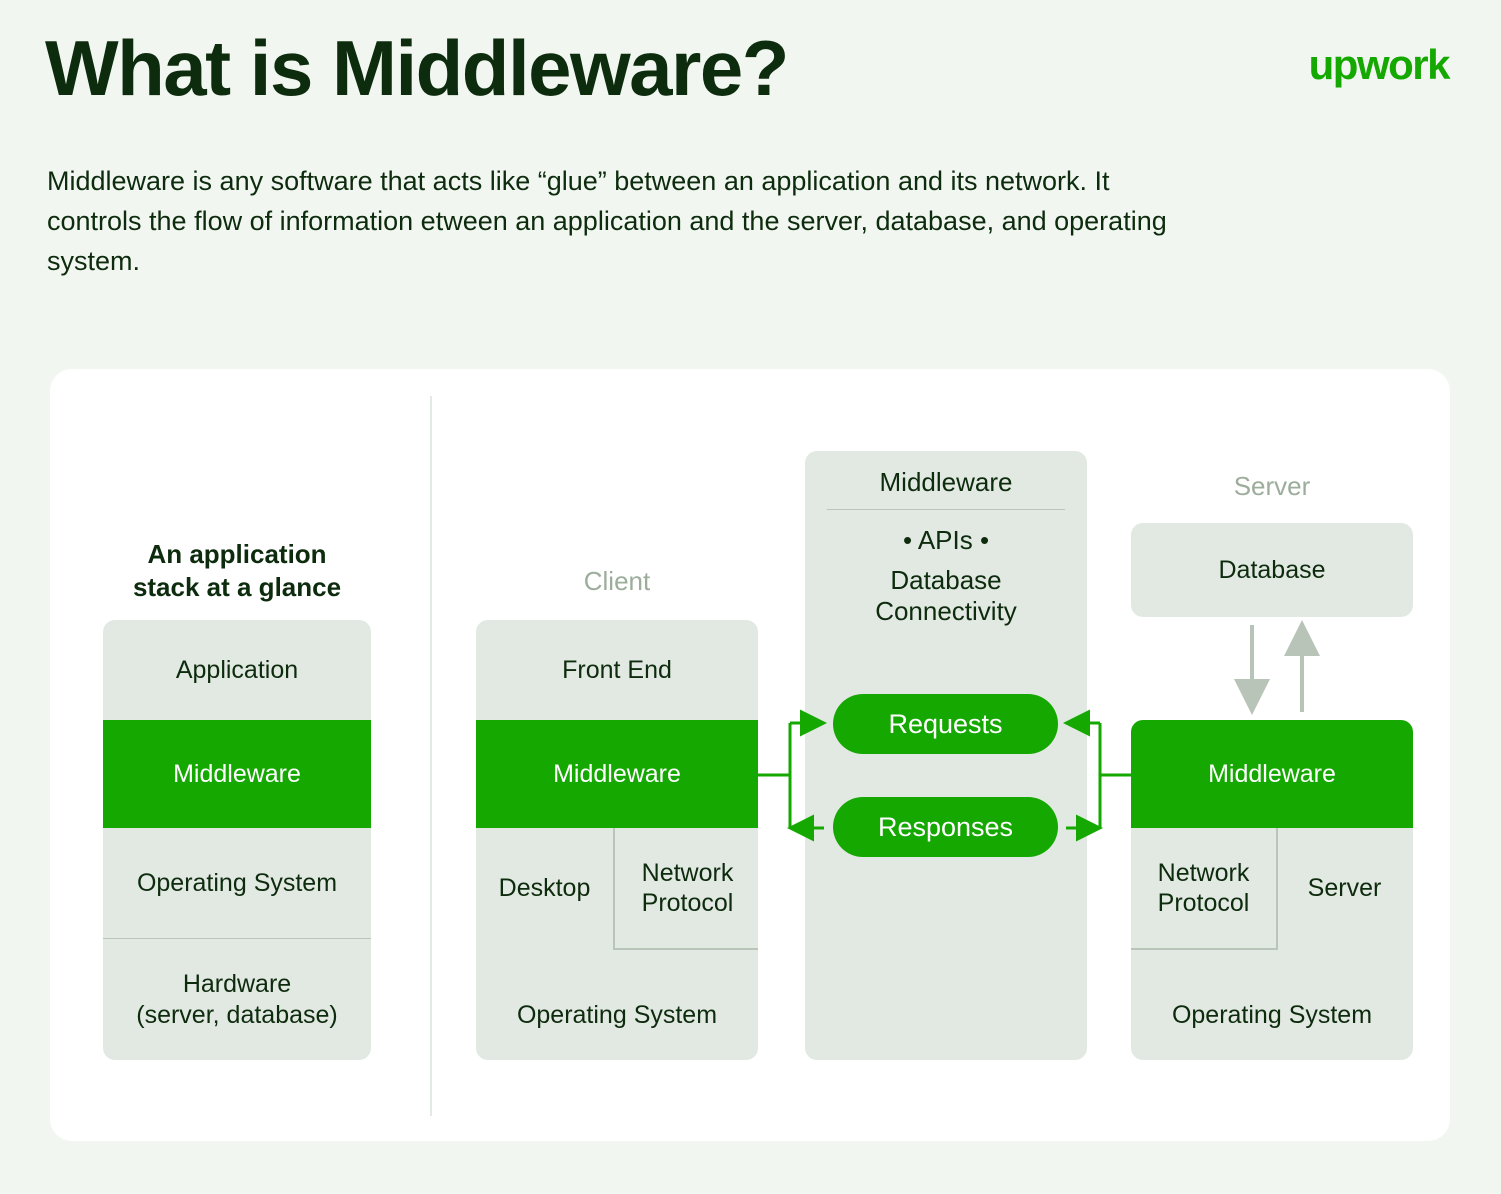 This screenshot has height=1194, width=1501. What do you see at coordinates (544, 888) in the screenshot?
I see `client-cell-desktop: Desktop` at bounding box center [544, 888].